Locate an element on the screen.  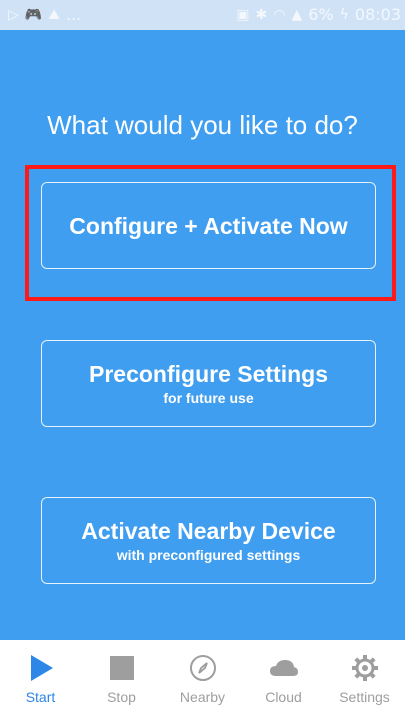
nav-stop: Stop is located at coordinates (121, 672).